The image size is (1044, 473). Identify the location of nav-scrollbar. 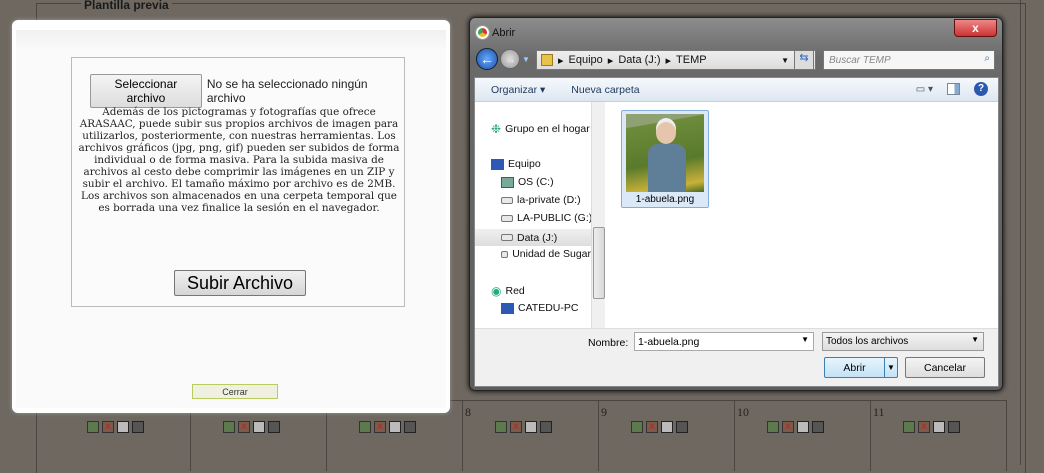
(598, 215).